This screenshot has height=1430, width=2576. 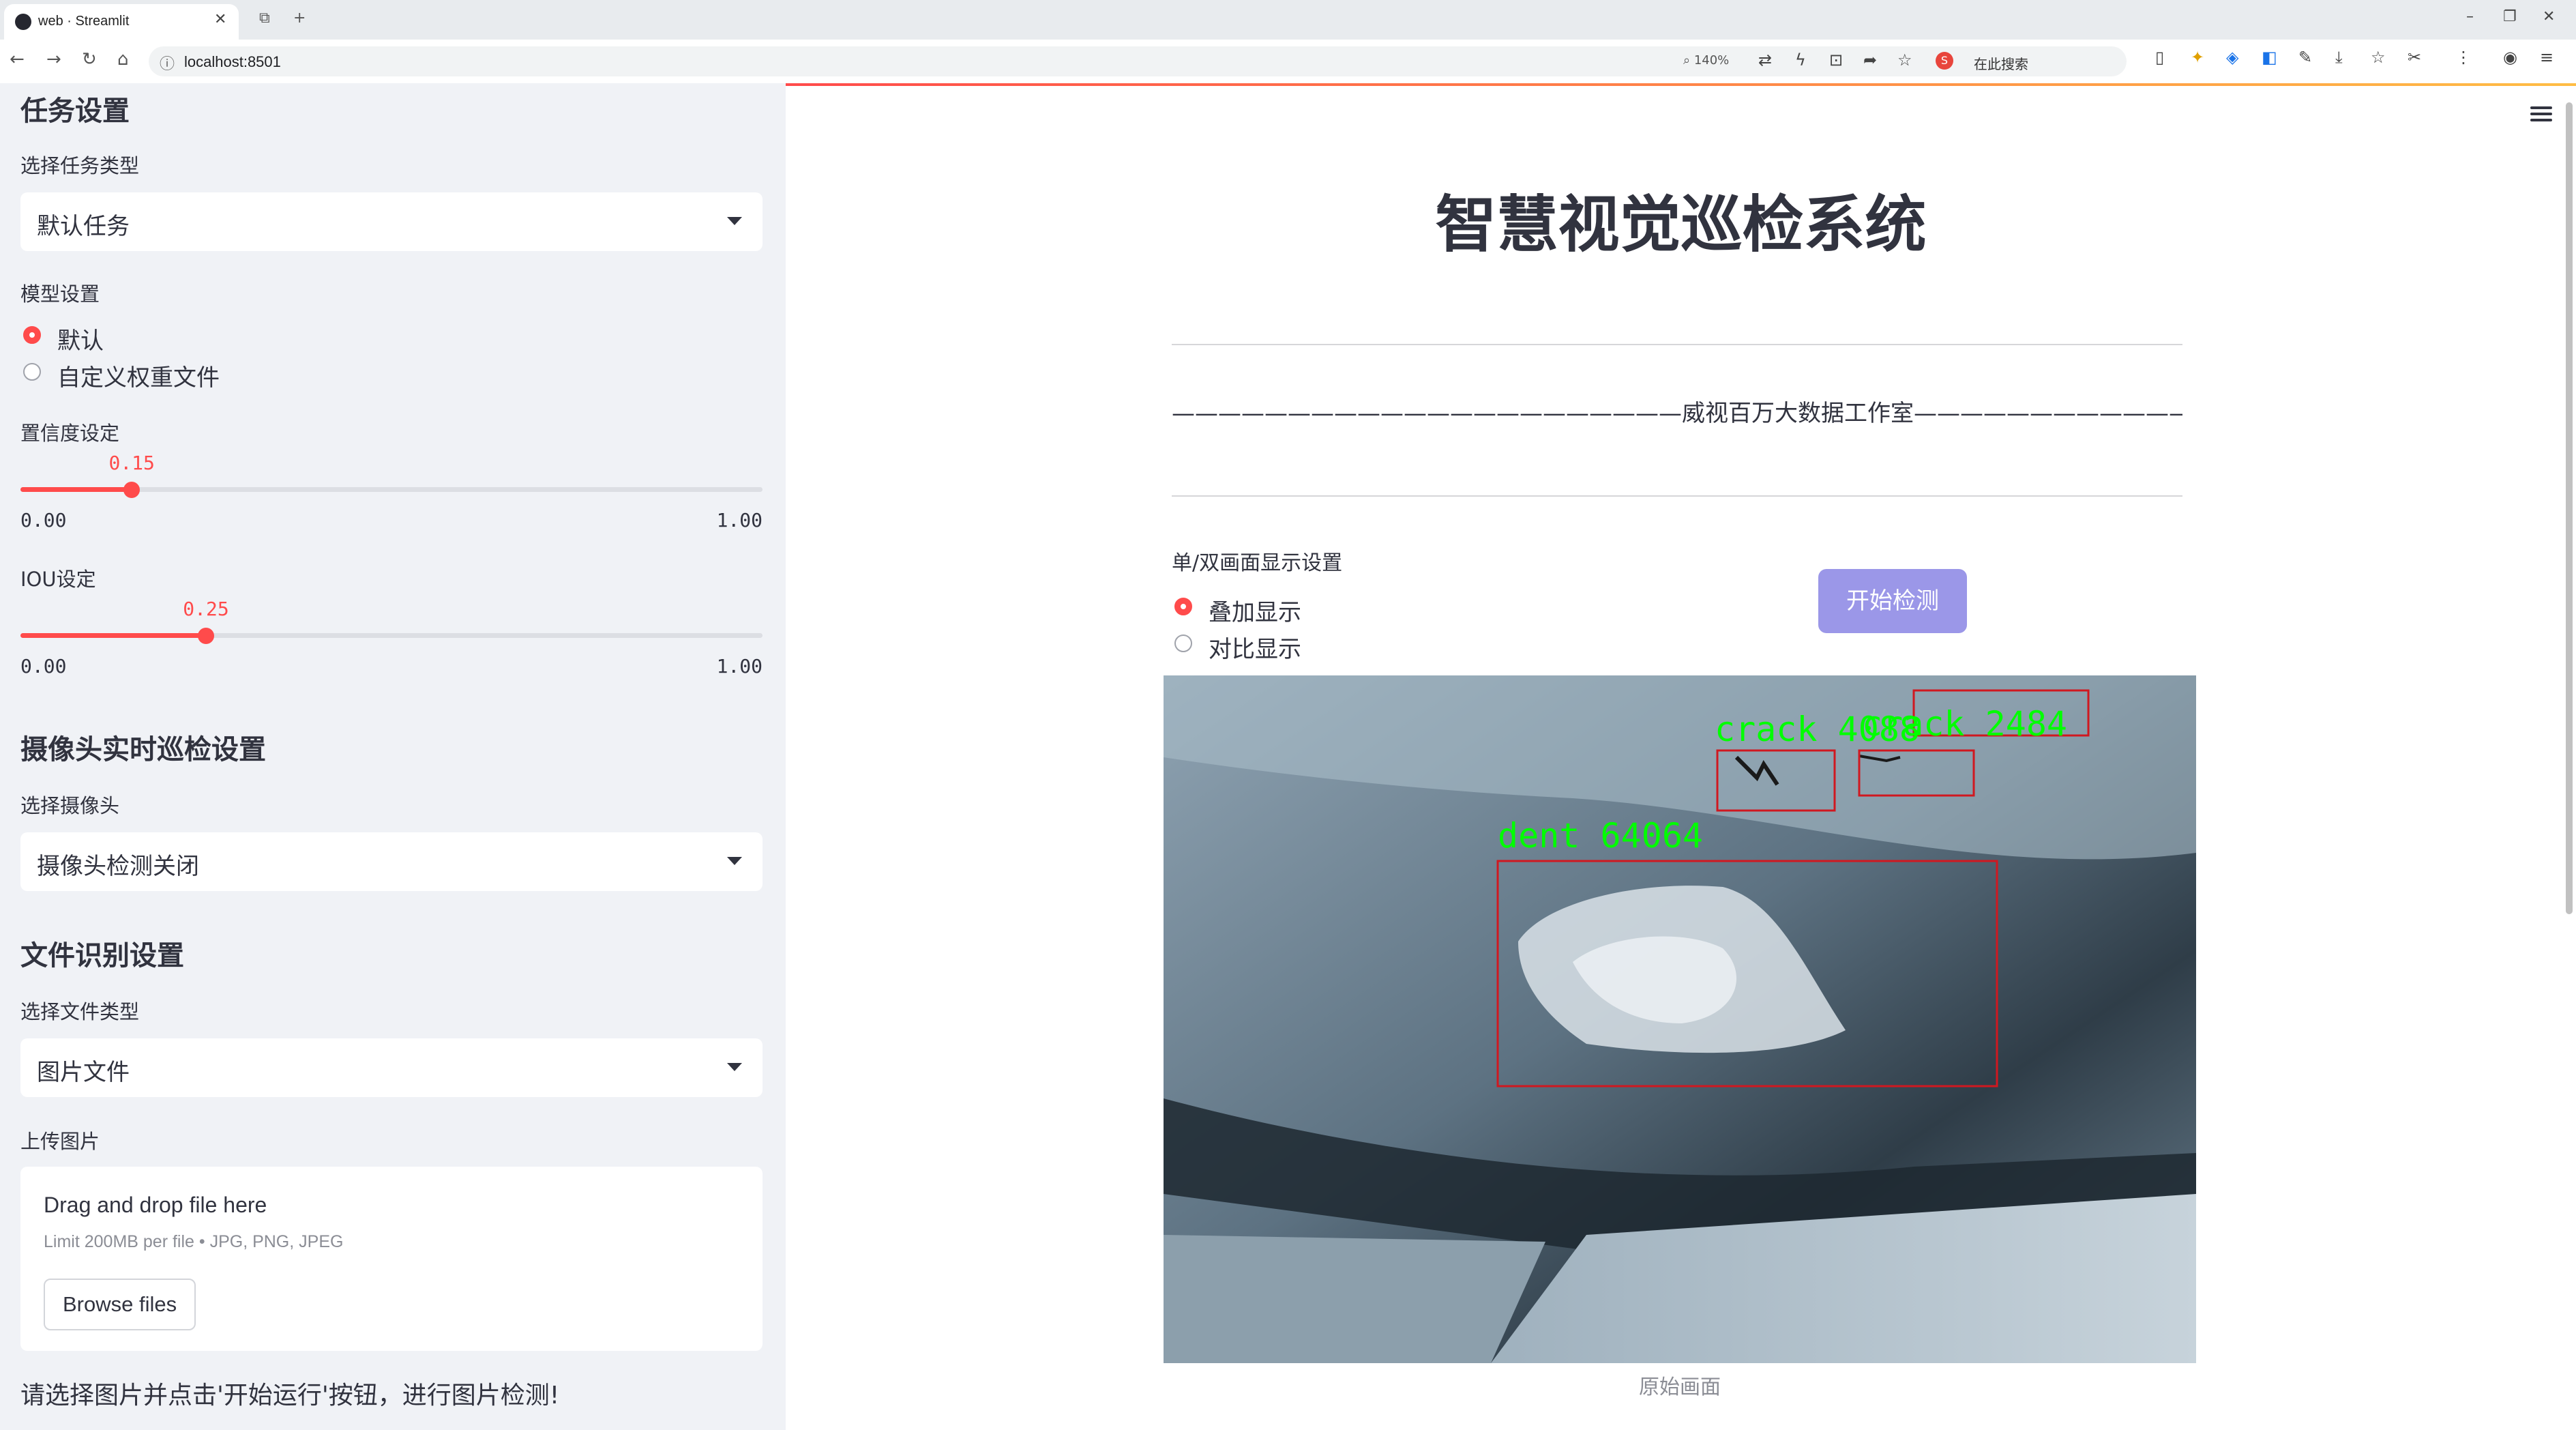 What do you see at coordinates (53, 60) in the screenshot?
I see `forward-icon: →` at bounding box center [53, 60].